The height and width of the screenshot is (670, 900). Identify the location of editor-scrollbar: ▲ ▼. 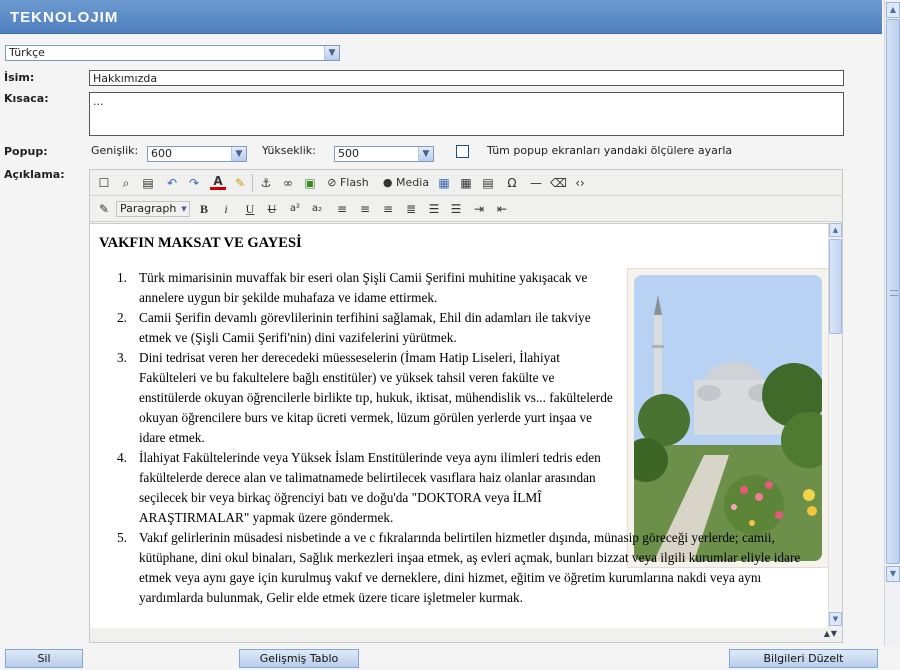
(835, 425).